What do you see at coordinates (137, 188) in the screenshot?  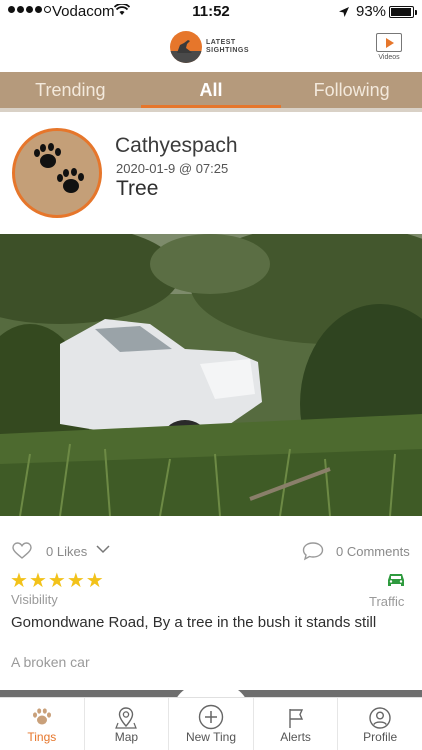 I see `post-title: Tree` at bounding box center [137, 188].